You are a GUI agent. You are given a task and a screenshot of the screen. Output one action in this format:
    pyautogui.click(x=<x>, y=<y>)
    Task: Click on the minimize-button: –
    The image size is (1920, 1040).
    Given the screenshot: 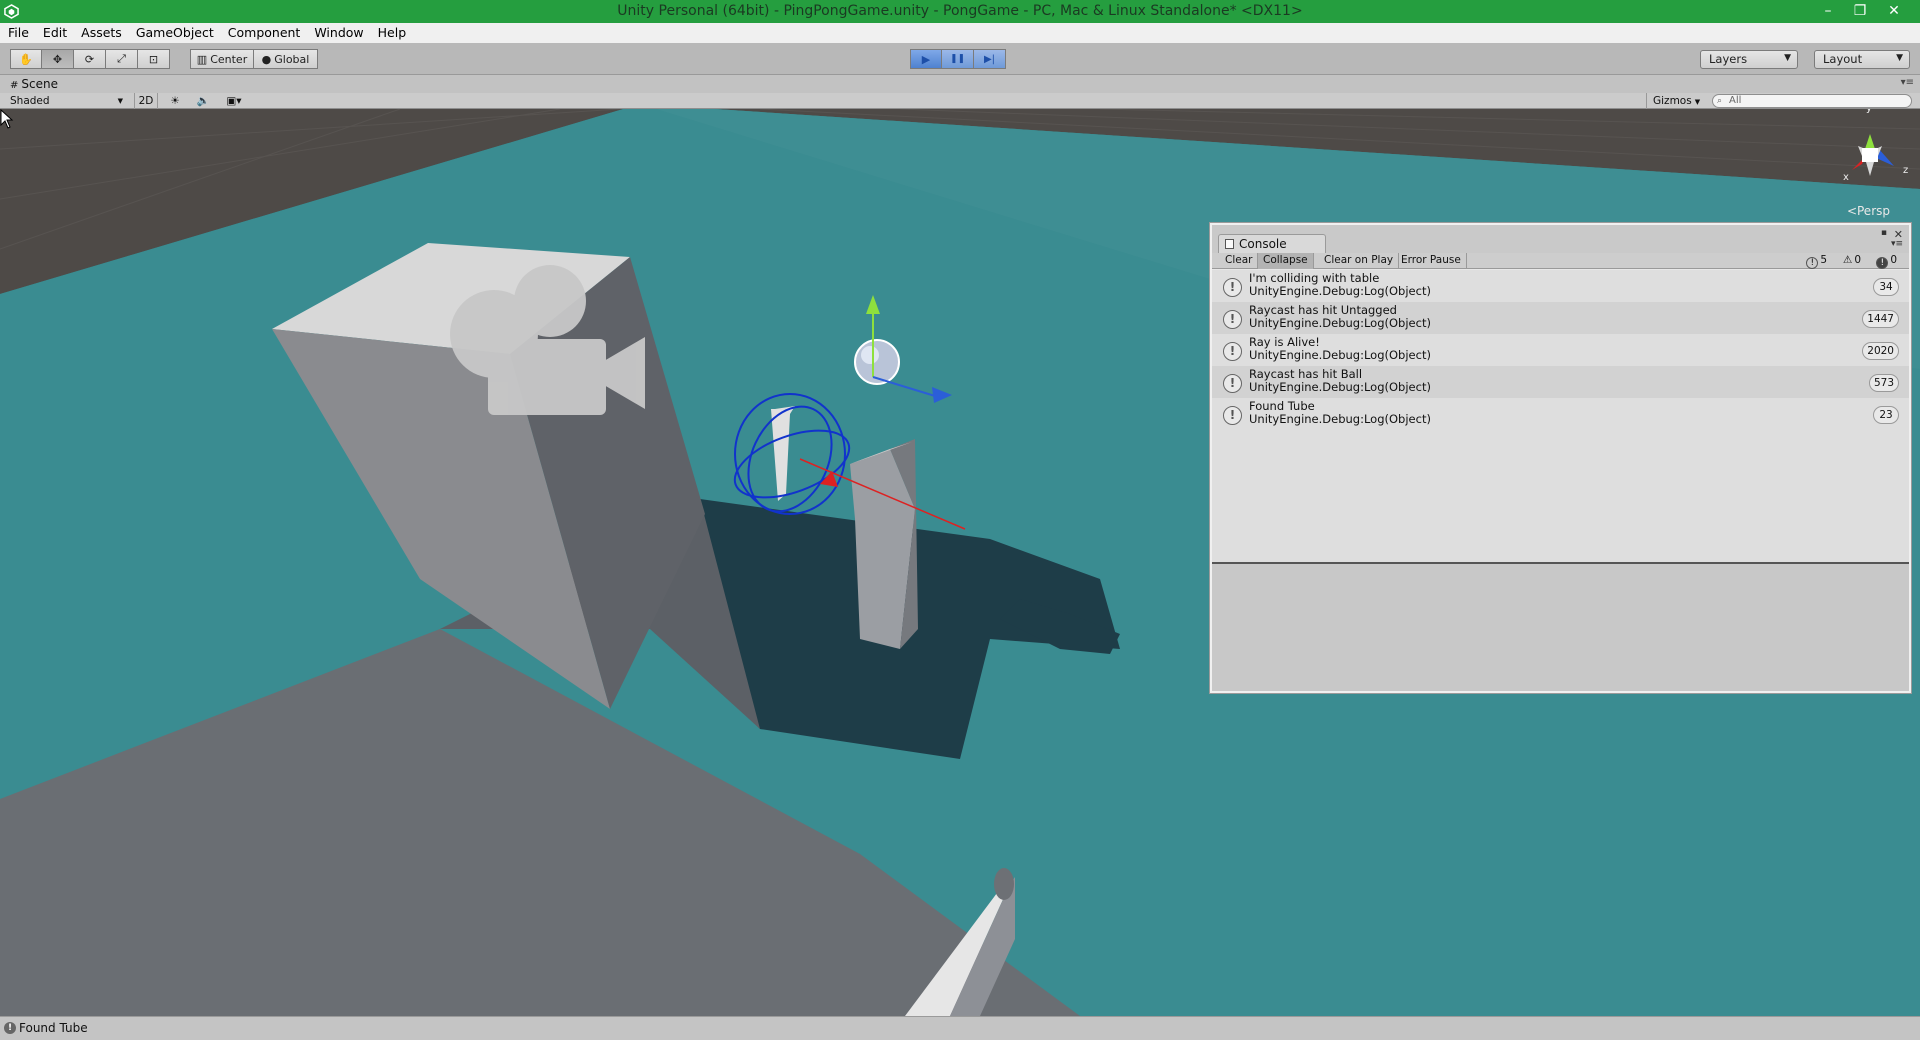 What is the action you would take?
    pyautogui.click(x=1828, y=11)
    